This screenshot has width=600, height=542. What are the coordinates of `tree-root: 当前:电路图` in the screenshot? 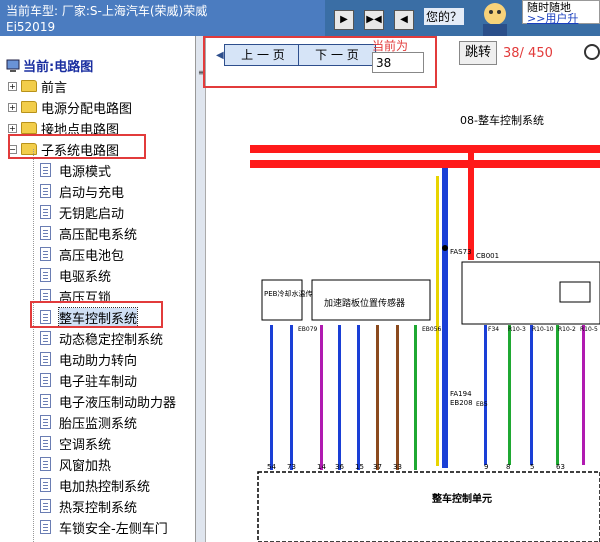 It's located at (49, 65).